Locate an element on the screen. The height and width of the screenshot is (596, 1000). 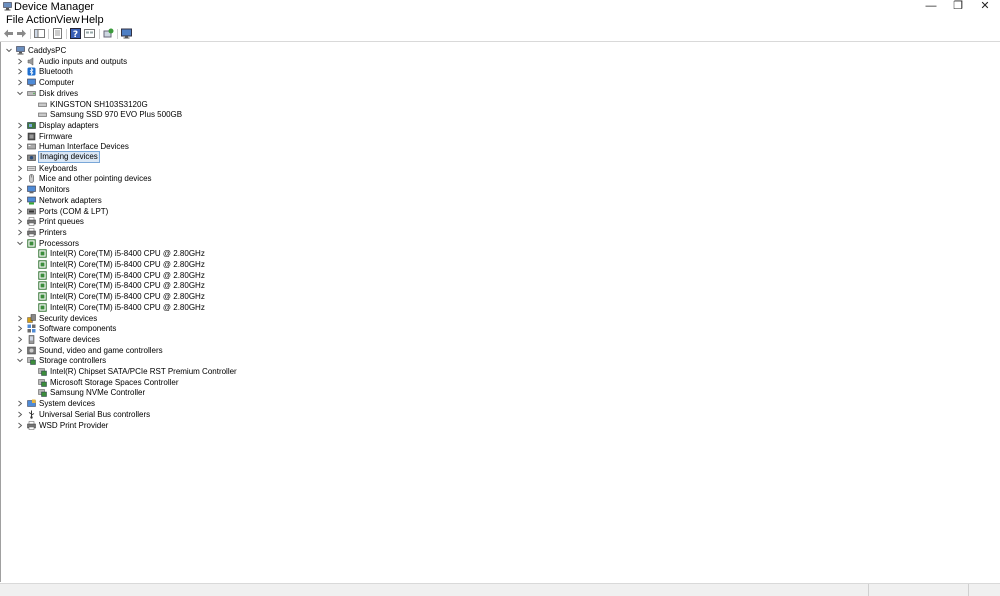
tree-category-disk-drives: Disk drives is located at coordinates (451, 93).